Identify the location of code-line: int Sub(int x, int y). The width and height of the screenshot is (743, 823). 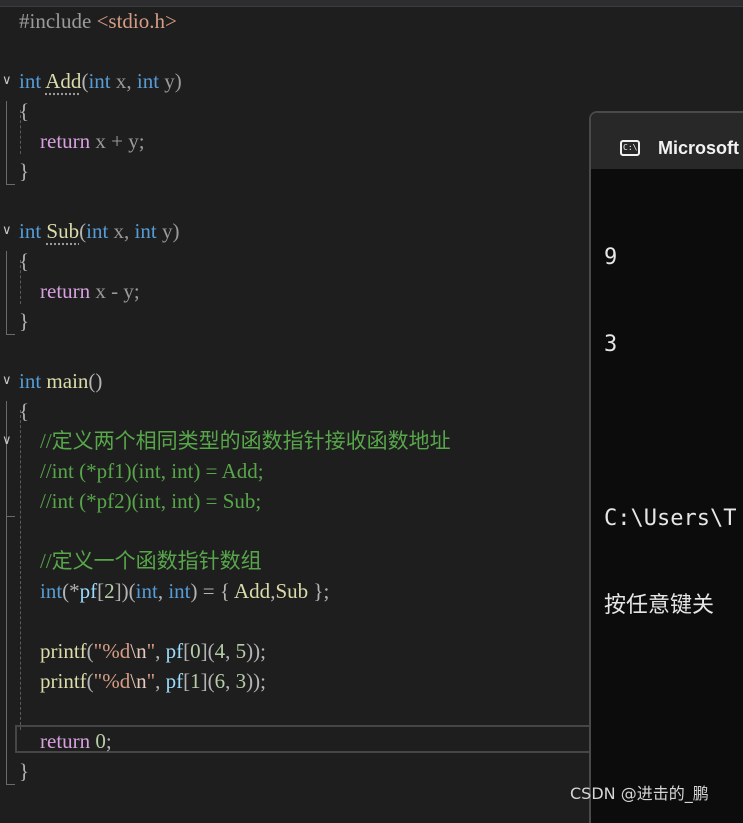
(99, 231).